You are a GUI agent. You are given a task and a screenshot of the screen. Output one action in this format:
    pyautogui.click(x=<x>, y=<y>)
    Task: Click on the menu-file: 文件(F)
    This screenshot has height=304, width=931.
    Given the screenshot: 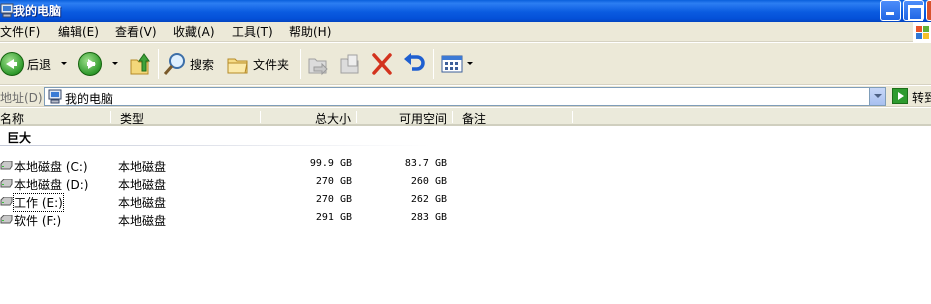 What is the action you would take?
    pyautogui.click(x=20, y=32)
    